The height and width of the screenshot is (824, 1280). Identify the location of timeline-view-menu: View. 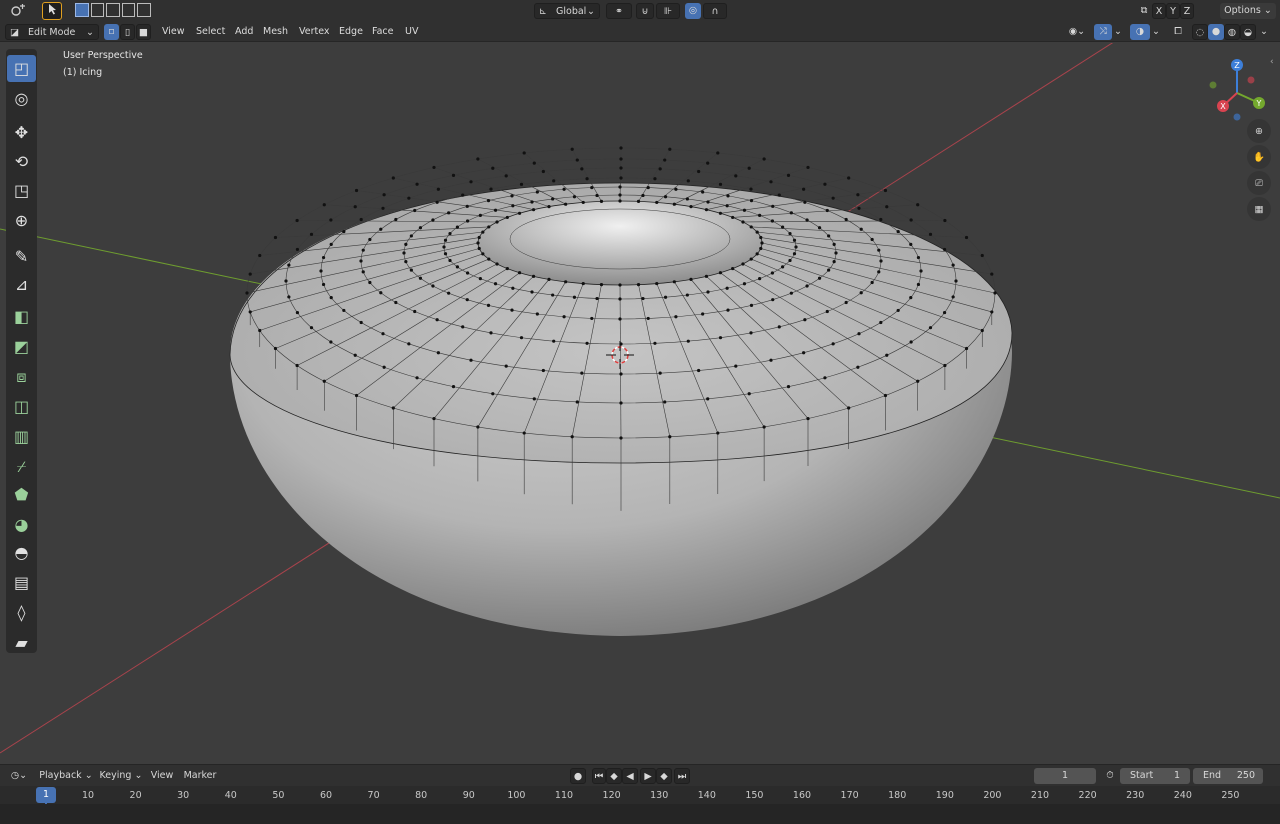
(162, 776).